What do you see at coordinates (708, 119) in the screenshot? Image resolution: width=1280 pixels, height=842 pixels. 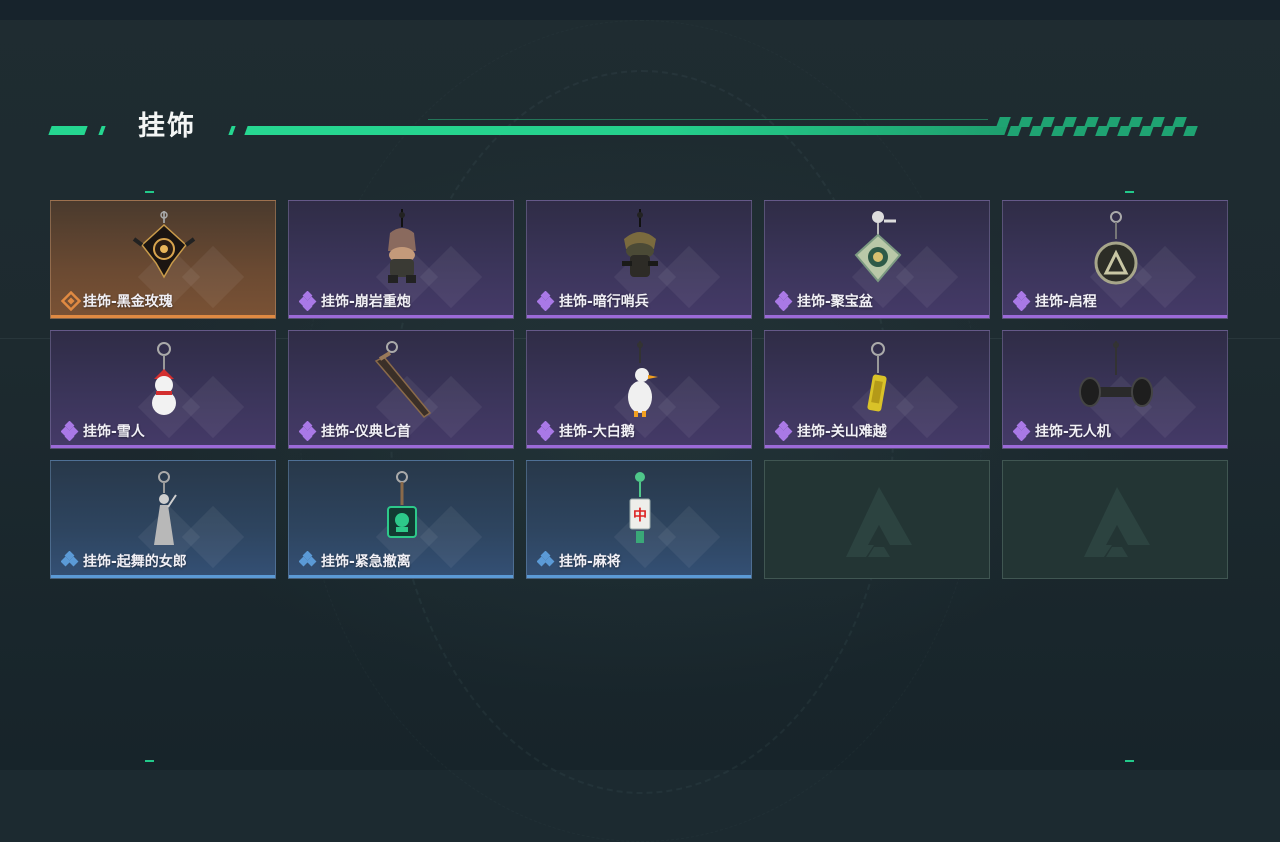 I see `header-thin-line` at bounding box center [708, 119].